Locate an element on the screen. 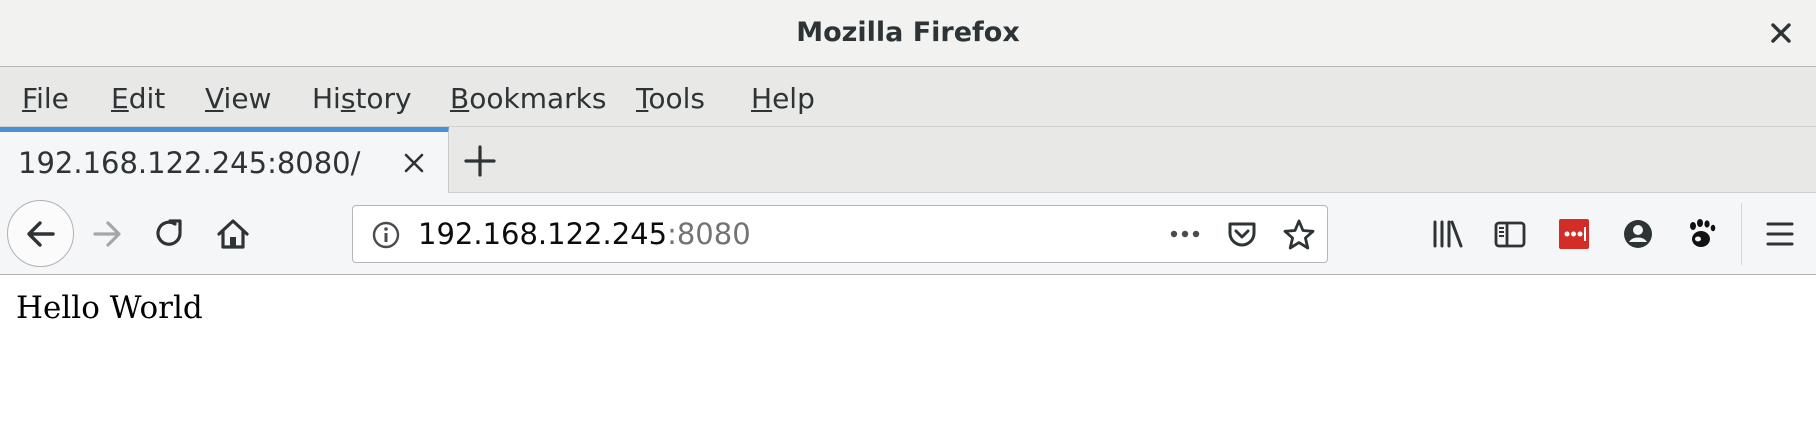  hamburger-menu-icon is located at coordinates (1780, 234).